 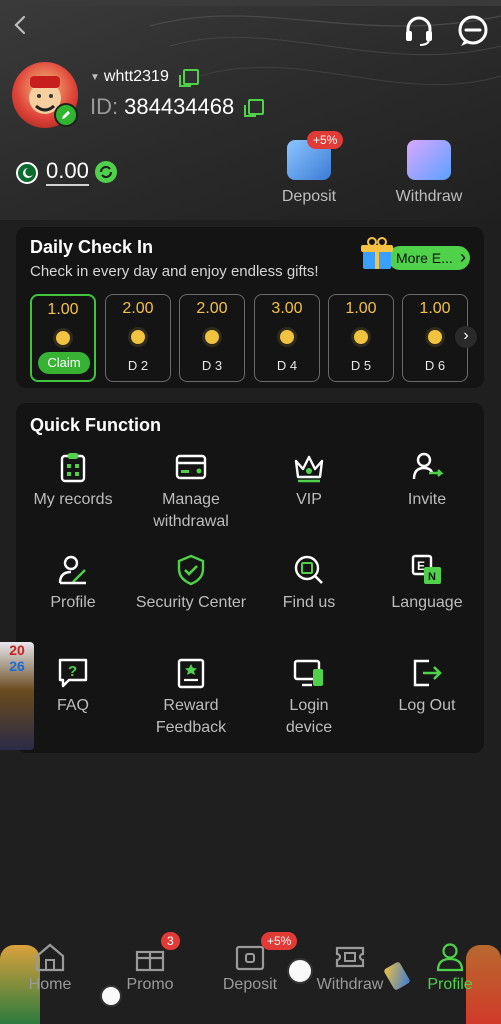 I want to click on caret-down-icon: ▼, so click(x=95, y=77).